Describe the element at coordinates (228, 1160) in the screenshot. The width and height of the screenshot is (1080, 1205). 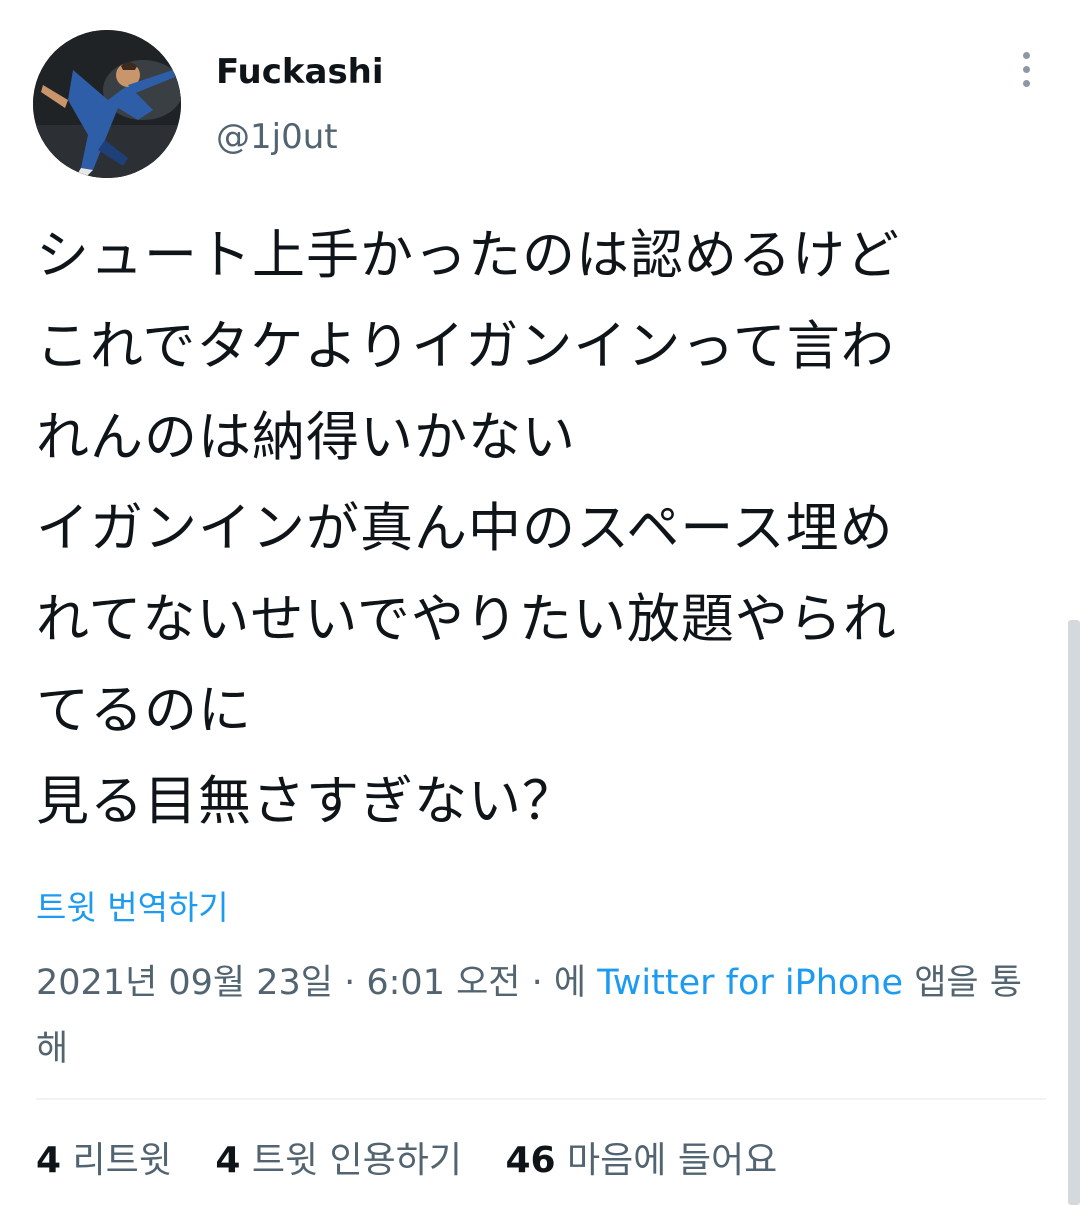
I see `quotes-count: 4` at that location.